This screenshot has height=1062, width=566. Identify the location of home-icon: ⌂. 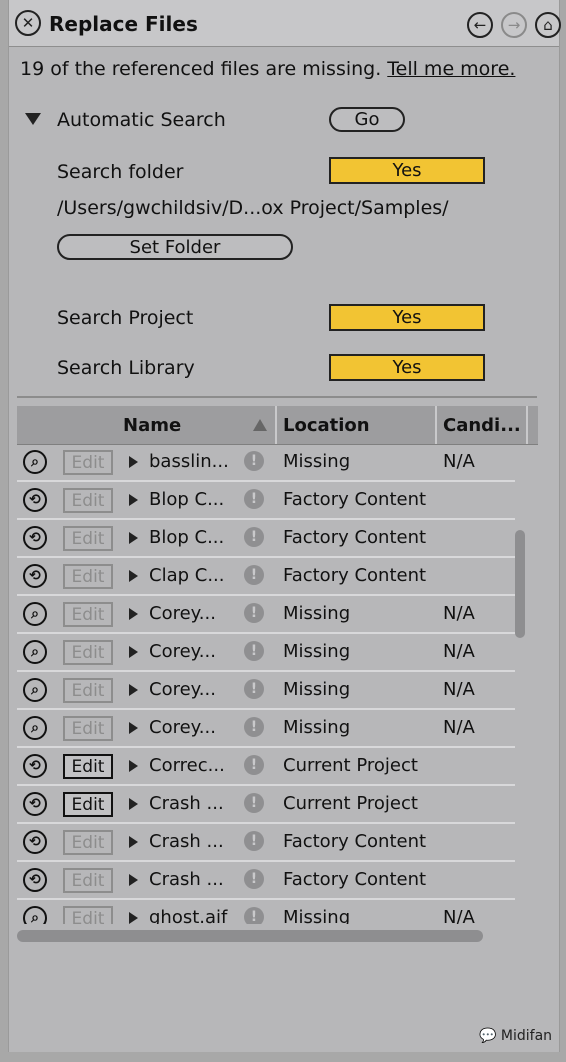
(548, 25).